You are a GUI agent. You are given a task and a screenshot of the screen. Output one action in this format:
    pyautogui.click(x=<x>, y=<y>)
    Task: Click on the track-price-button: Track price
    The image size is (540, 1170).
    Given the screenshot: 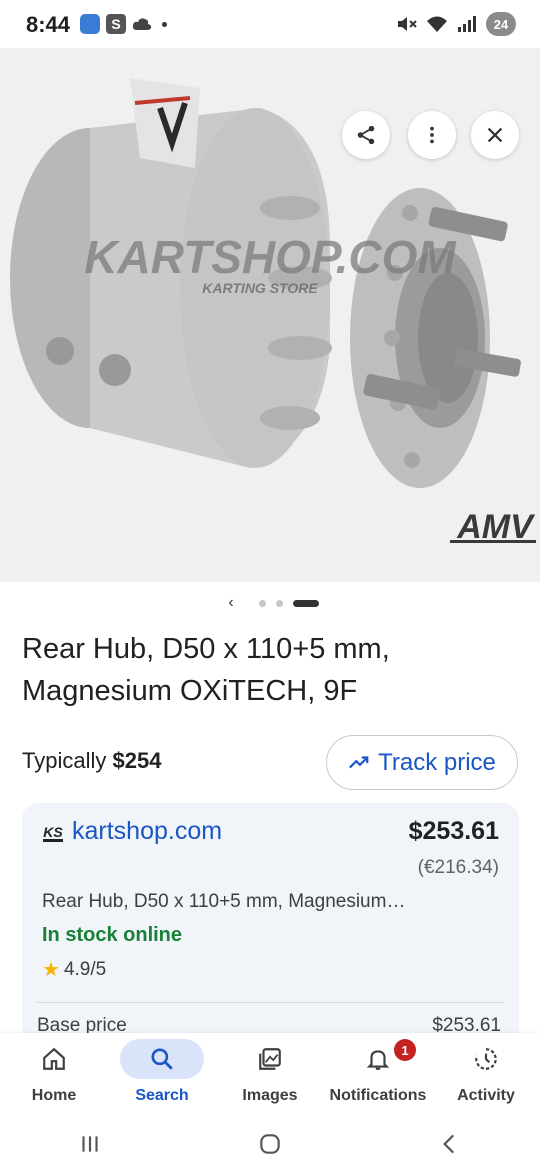 What is the action you would take?
    pyautogui.click(x=422, y=762)
    